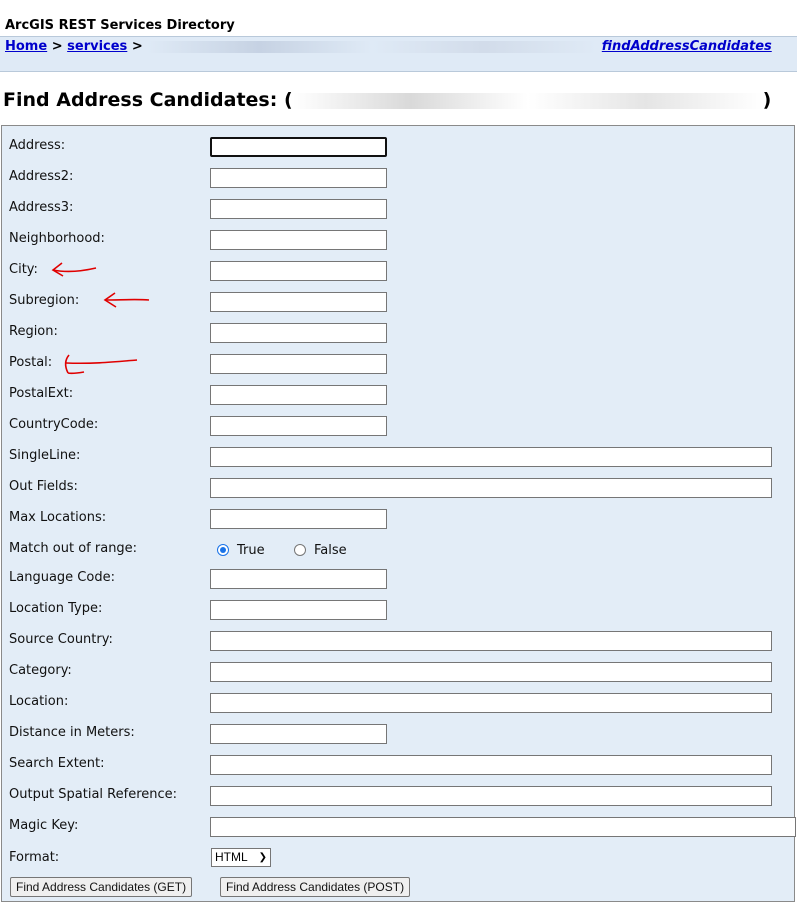 This screenshot has width=797, height=902. I want to click on redacted-breadcrumb, so click(372, 46).